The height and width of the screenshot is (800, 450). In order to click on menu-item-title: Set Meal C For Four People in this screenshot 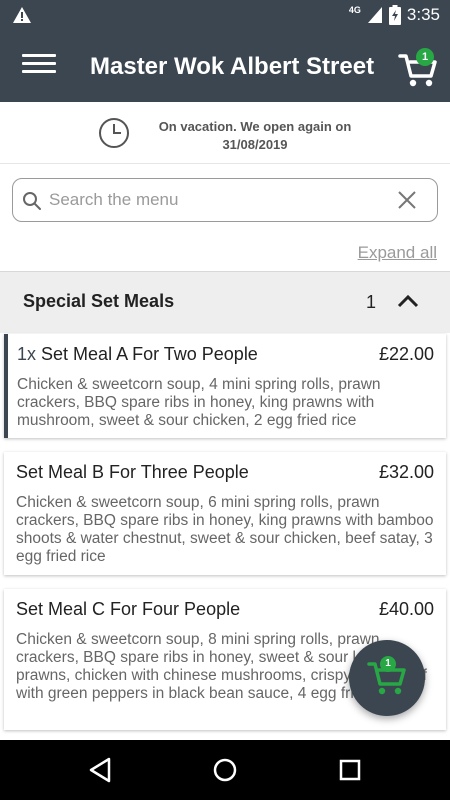, I will do `click(128, 609)`.